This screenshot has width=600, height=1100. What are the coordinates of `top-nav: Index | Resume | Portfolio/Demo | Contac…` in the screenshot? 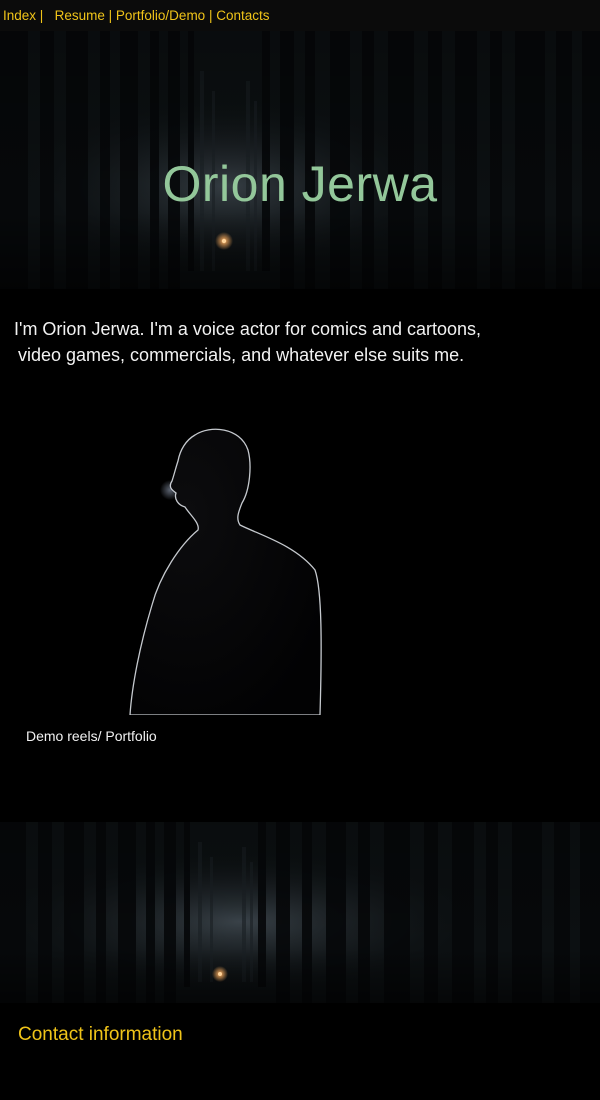 It's located at (300, 15).